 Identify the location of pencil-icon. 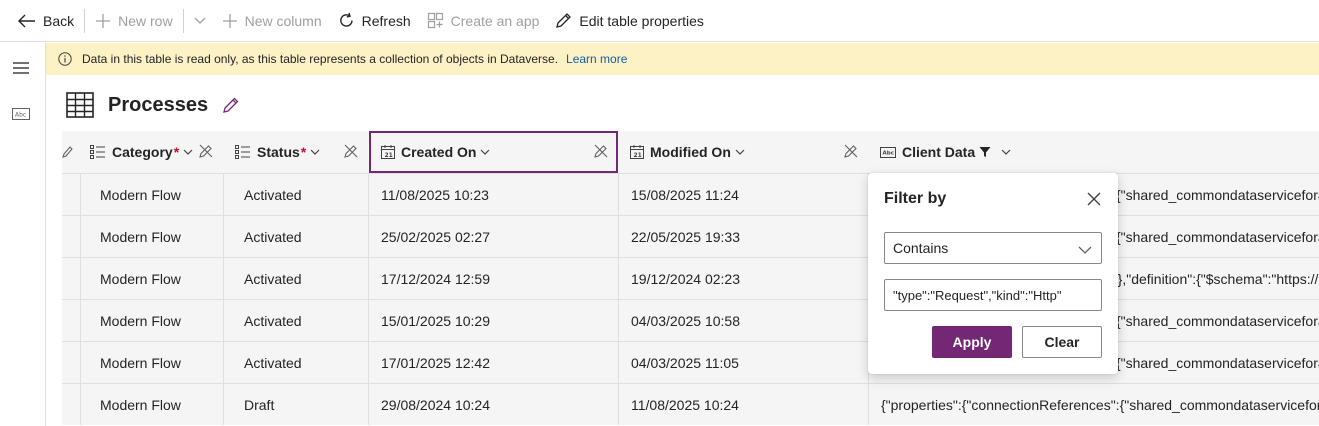
(231, 105).